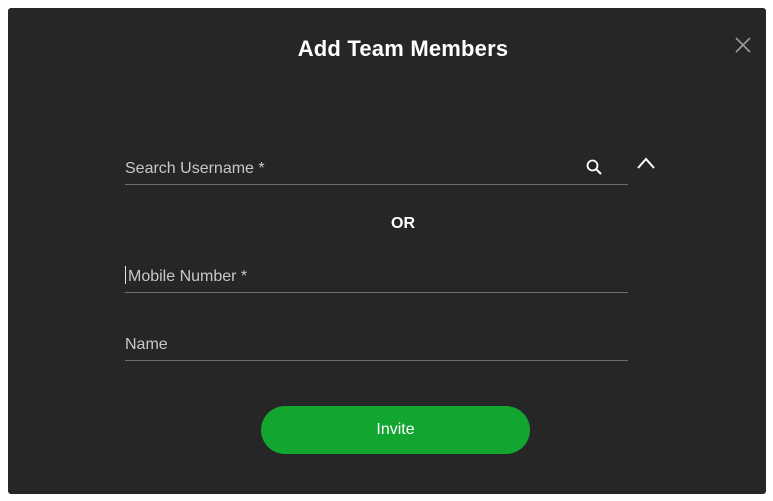 The height and width of the screenshot is (501, 773). I want to click on mobile-number-field, so click(376, 275).